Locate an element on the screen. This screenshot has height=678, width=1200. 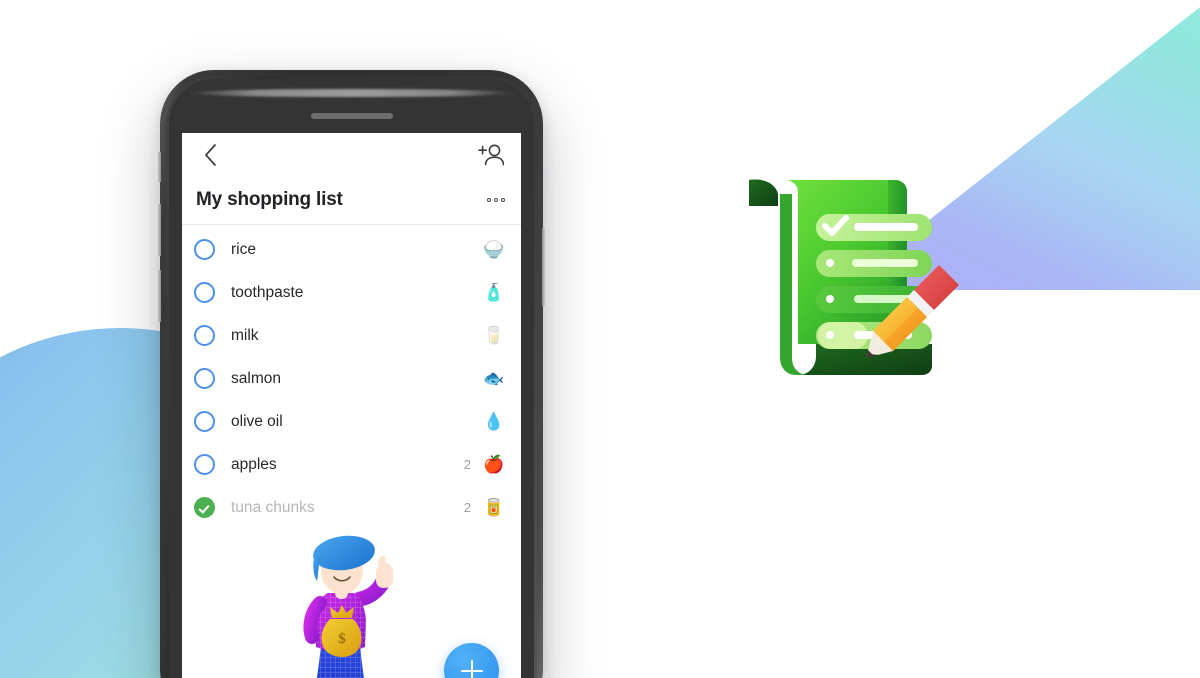
silent-switch is located at coordinates (158, 167).